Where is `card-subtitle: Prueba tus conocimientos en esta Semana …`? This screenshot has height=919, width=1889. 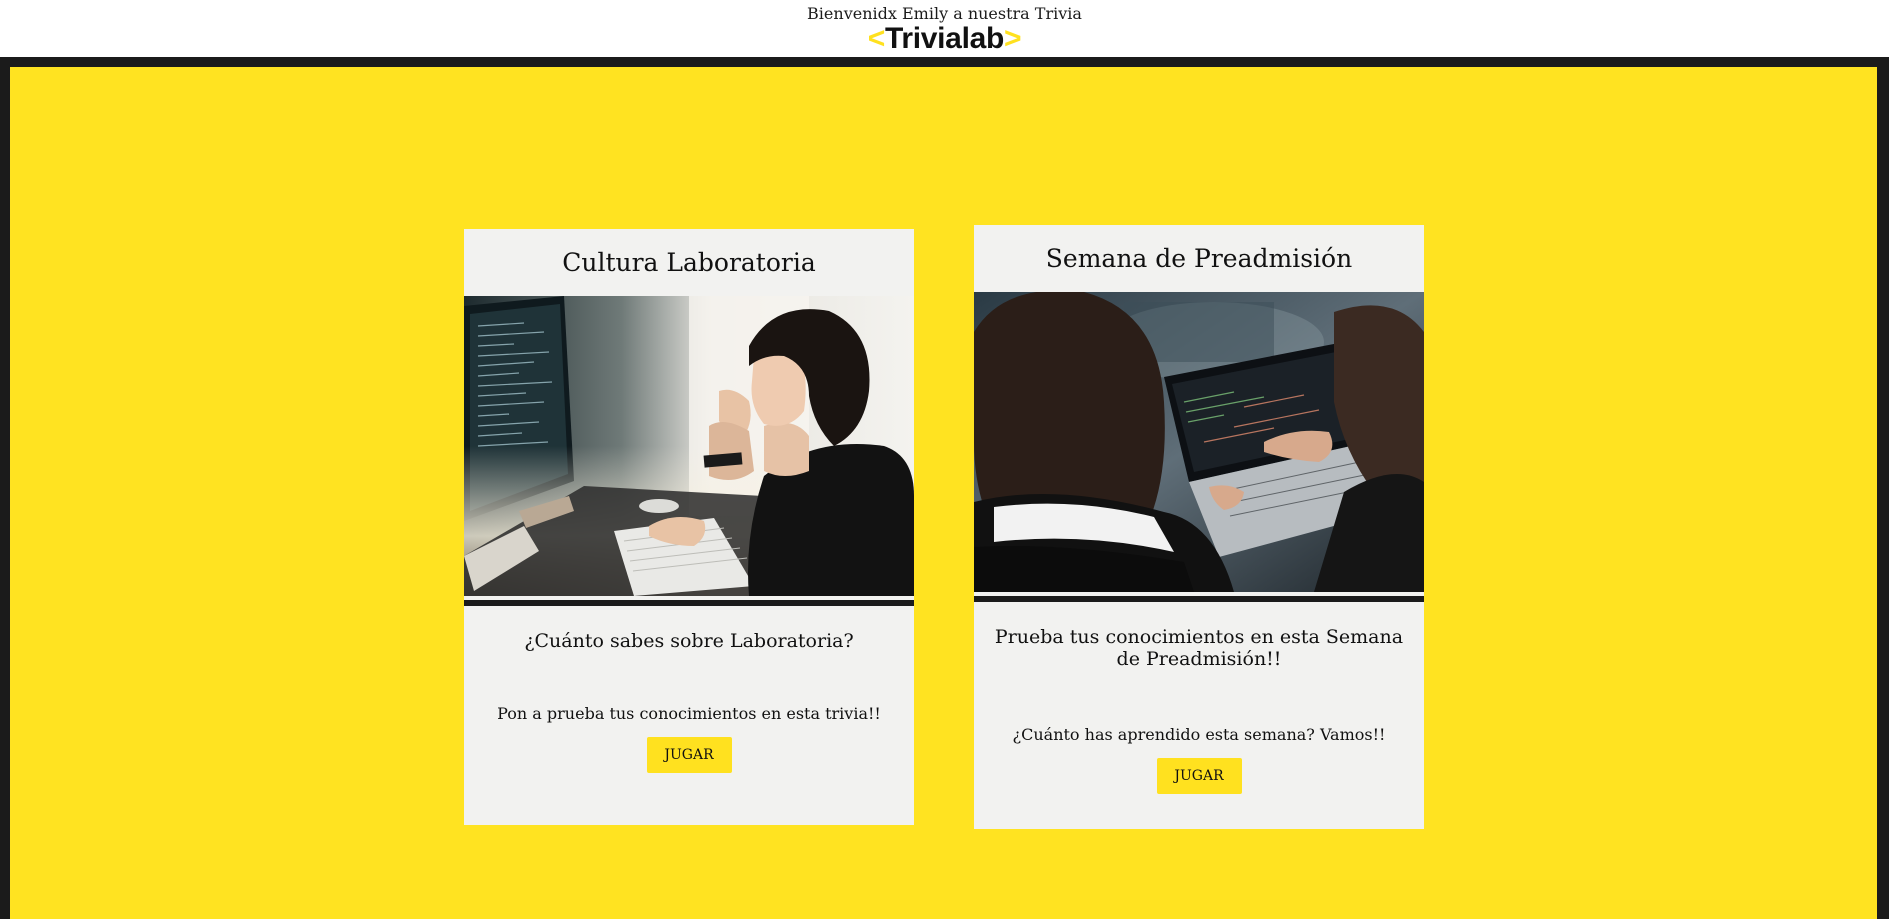
card-subtitle: Prueba tus conocimientos en esta Semana … is located at coordinates (1199, 648).